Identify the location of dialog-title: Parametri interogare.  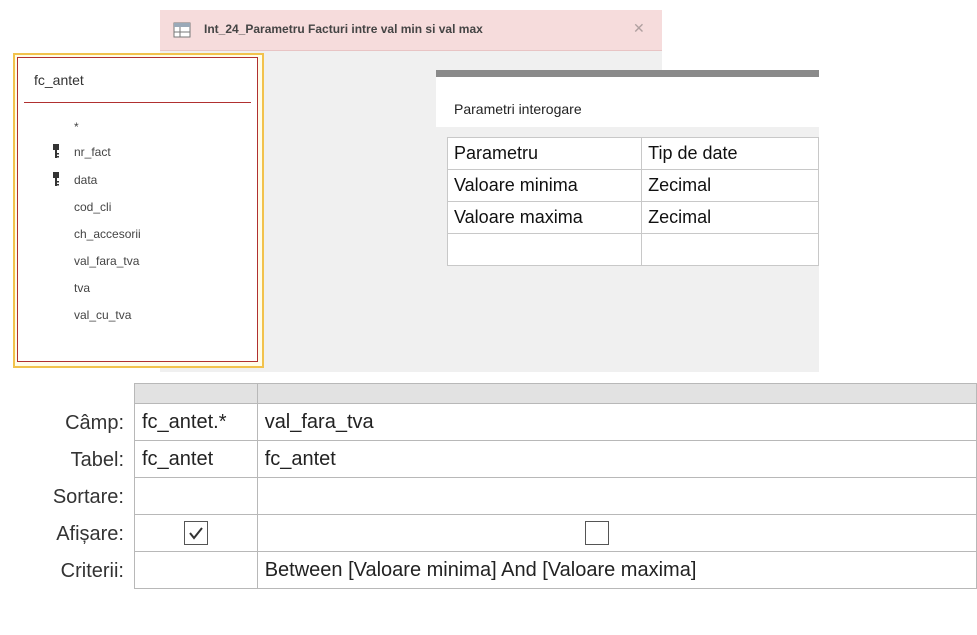
(518, 109).